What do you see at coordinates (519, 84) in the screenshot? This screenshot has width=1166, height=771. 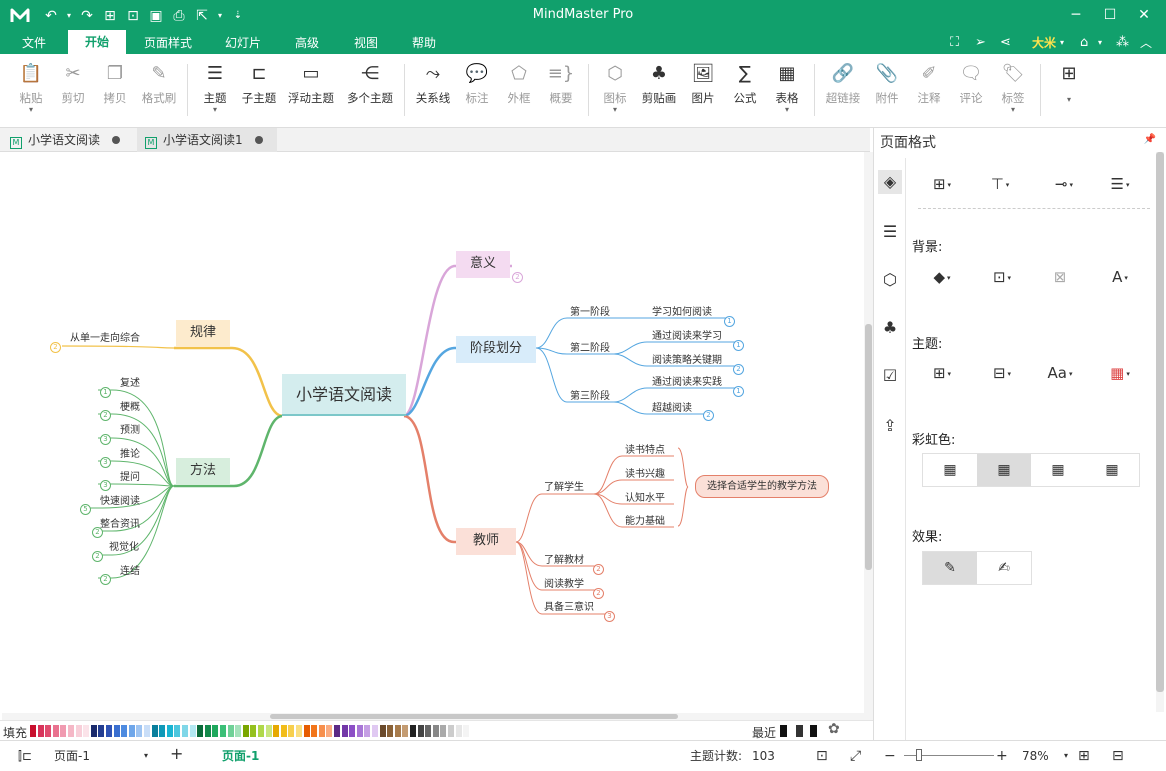 I see `boundary-button: ⬠ 外框` at bounding box center [519, 84].